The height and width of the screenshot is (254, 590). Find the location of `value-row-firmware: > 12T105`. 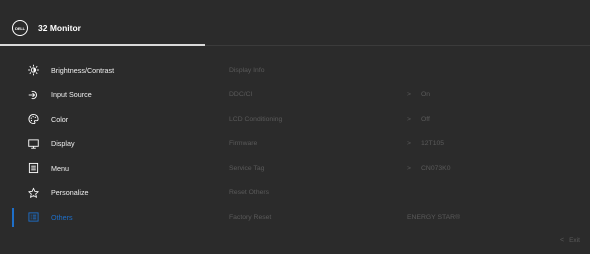

value-row-firmware: > 12T105 is located at coordinates (492, 144).